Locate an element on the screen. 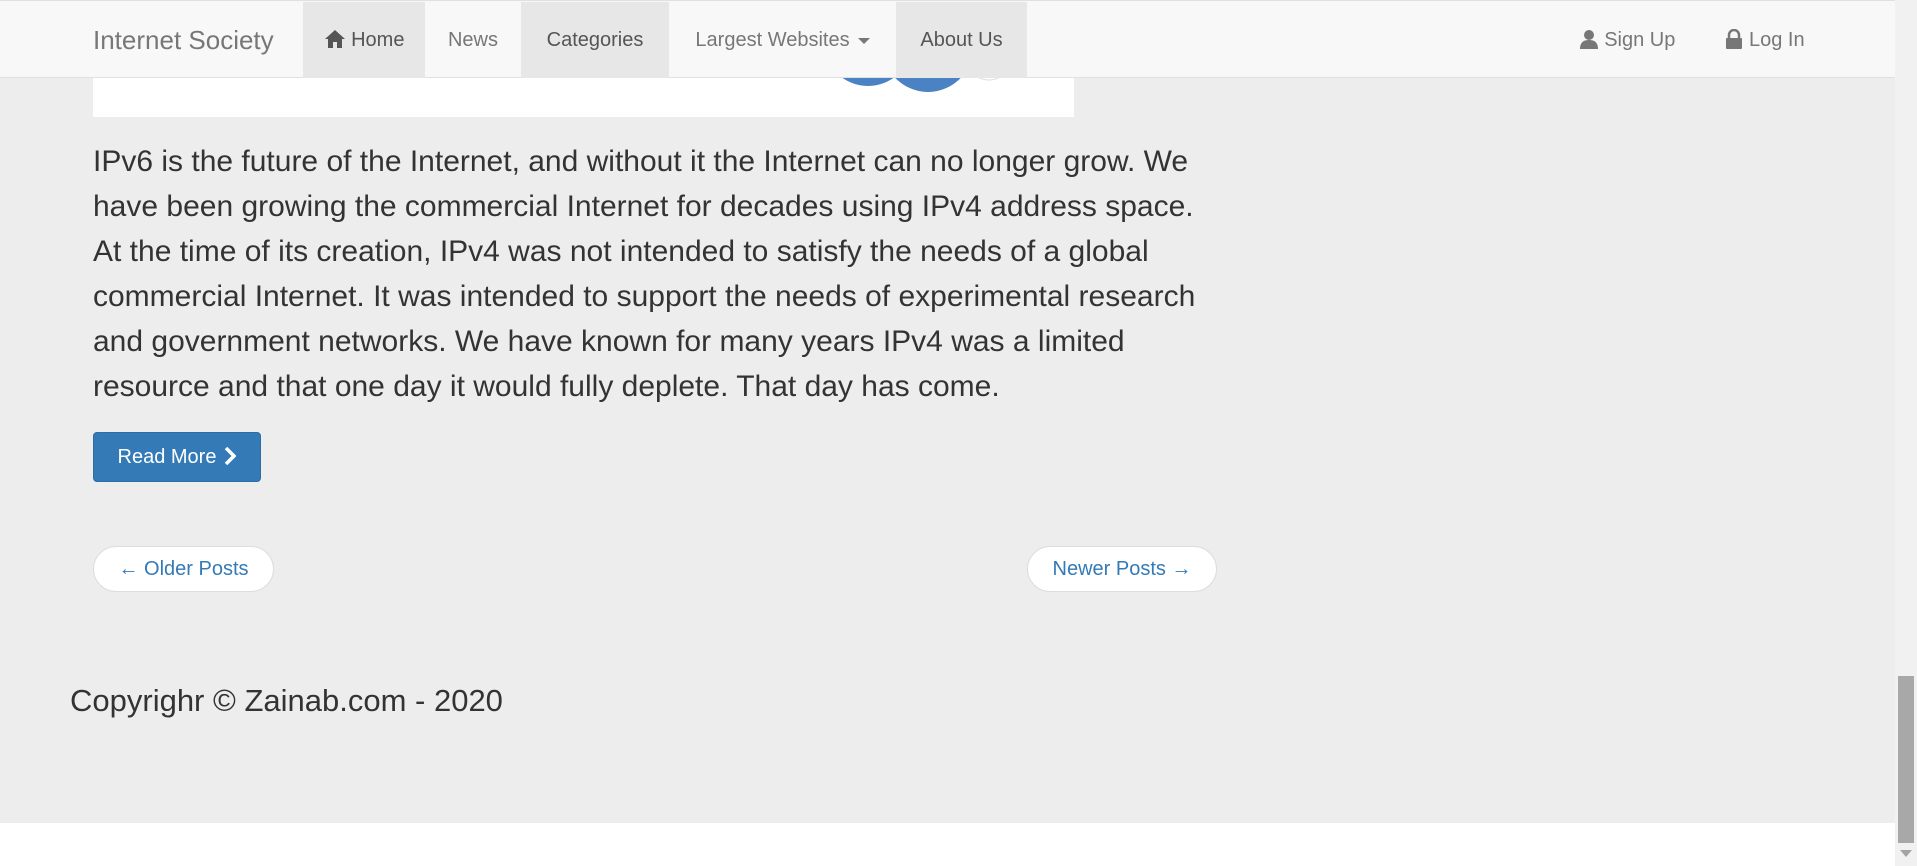 Image resolution: width=1917 pixels, height=866 pixels. footer-copyright: Copyrighr © Zainab.com - 2020 is located at coordinates (286, 700).